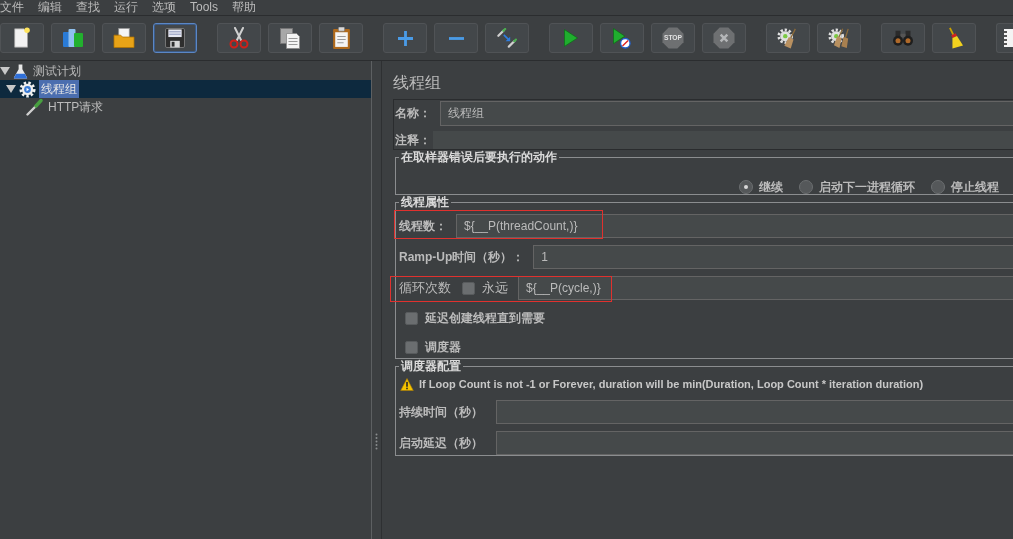  What do you see at coordinates (407, 384) in the screenshot?
I see `warning-icon` at bounding box center [407, 384].